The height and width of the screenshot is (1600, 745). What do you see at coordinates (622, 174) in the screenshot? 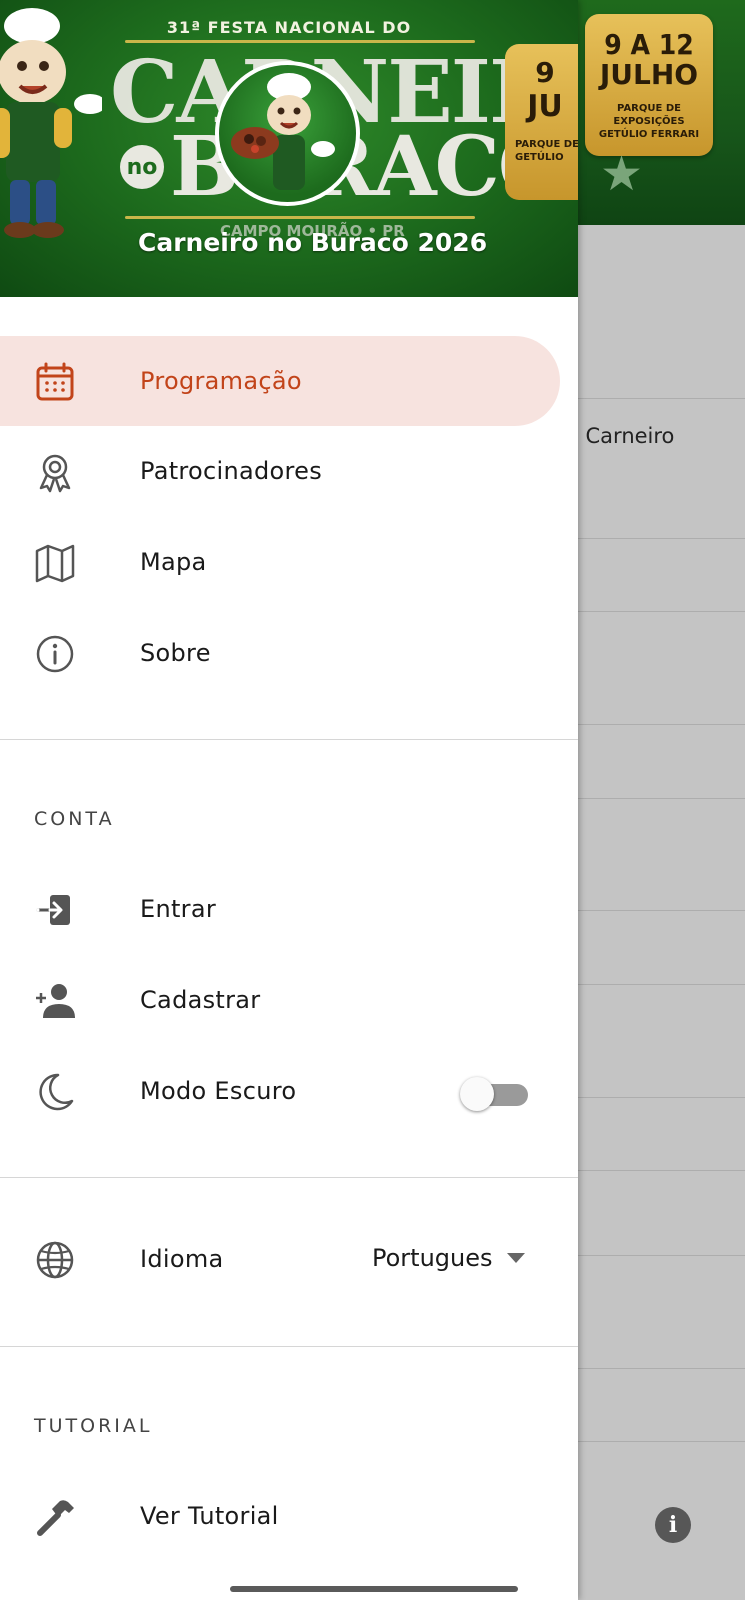
I see `star-icon: ★` at bounding box center [622, 174].